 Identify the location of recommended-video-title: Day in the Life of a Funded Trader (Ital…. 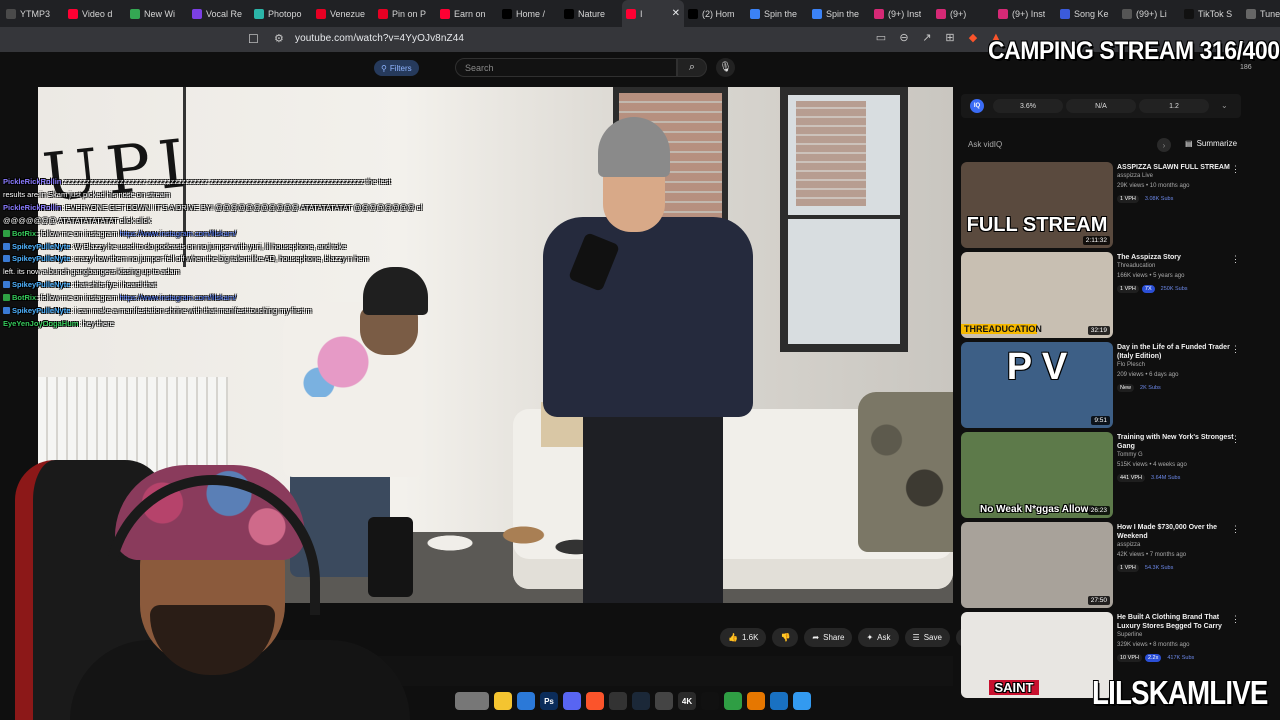
(1176, 352).